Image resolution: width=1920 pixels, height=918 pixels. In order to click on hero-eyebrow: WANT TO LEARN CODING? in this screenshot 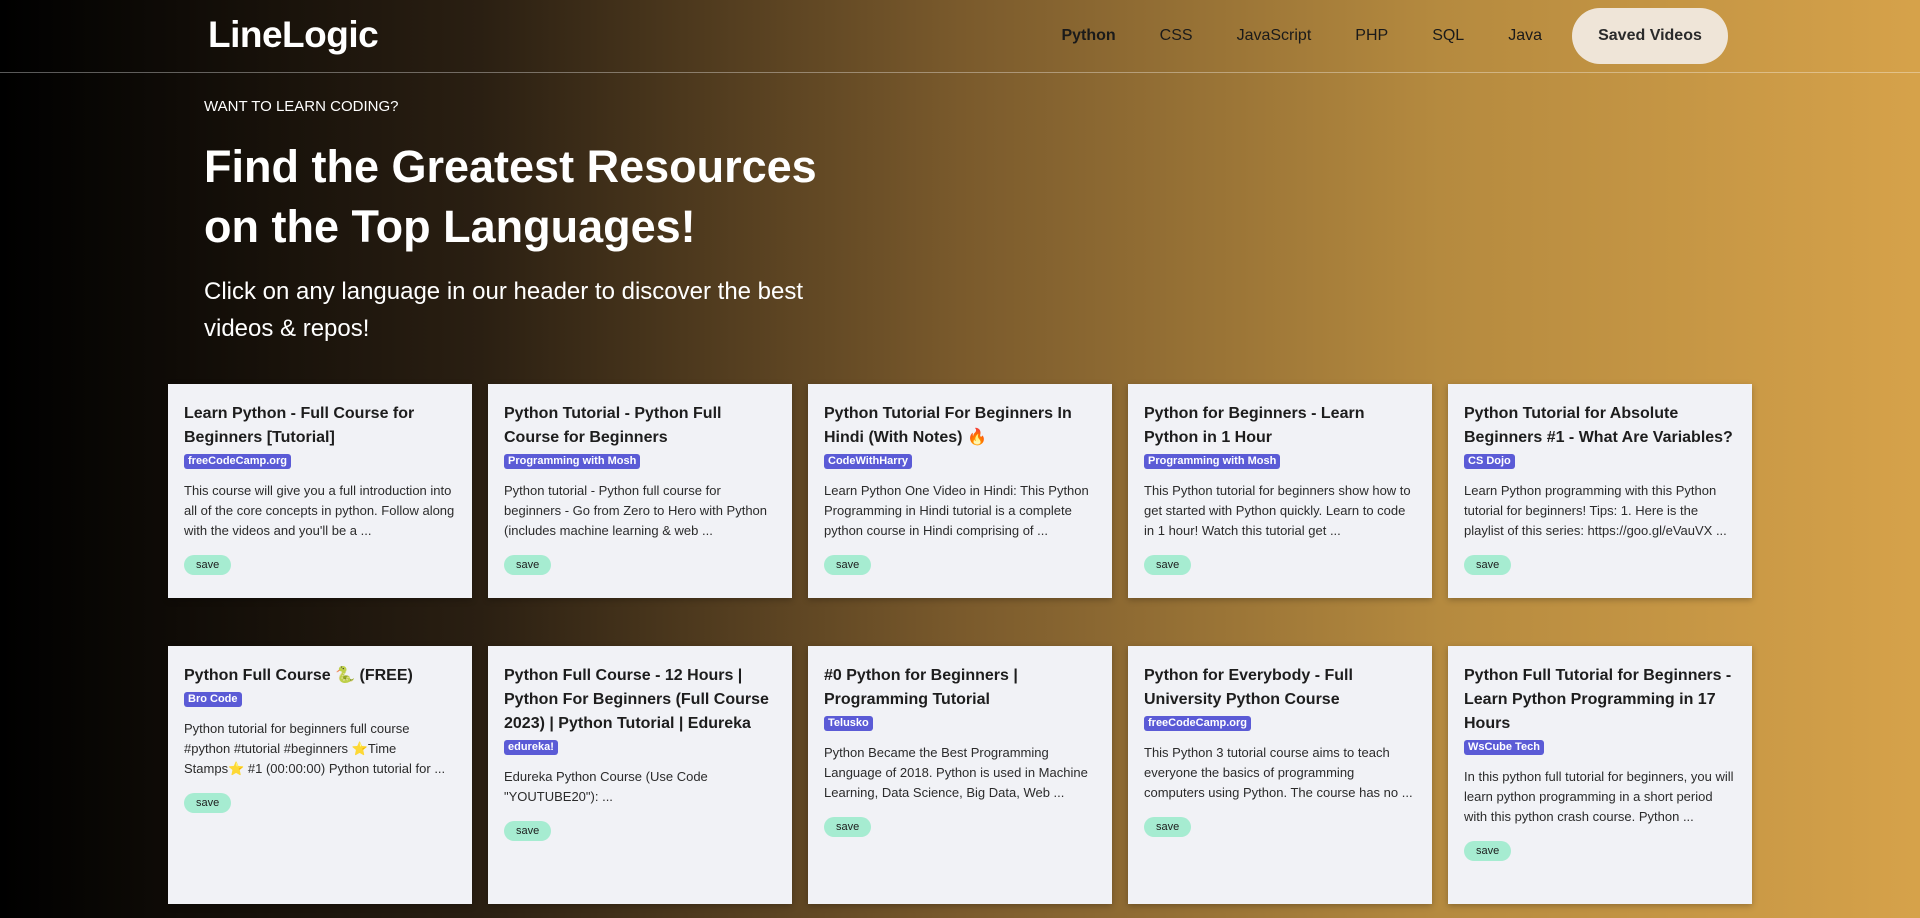, I will do `click(301, 106)`.